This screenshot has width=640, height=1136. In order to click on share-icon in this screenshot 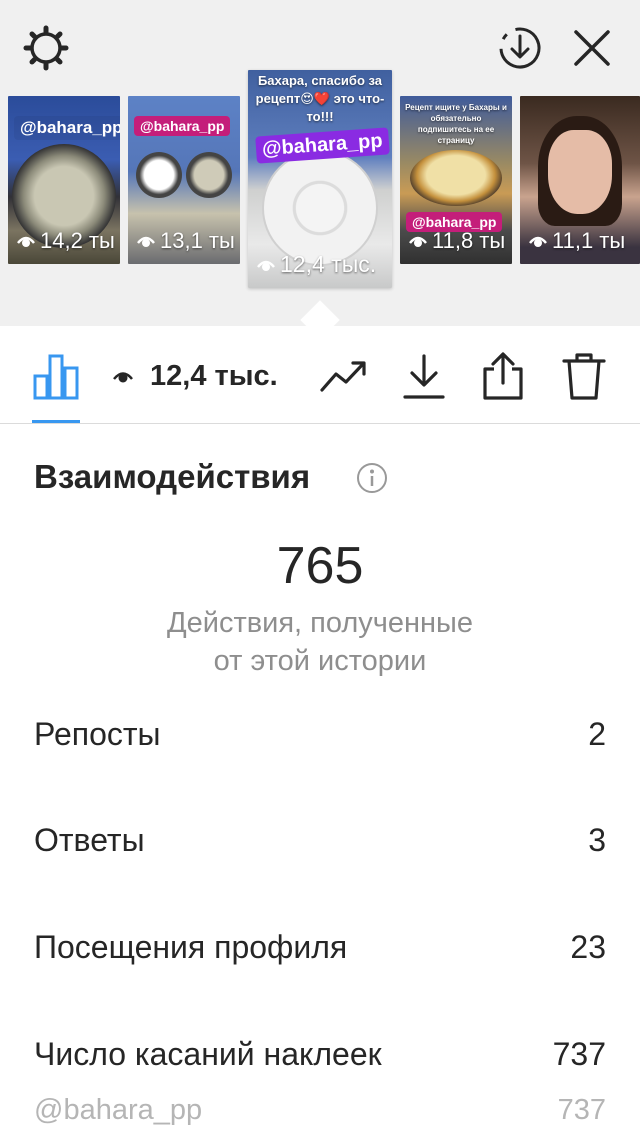, I will do `click(503, 376)`.